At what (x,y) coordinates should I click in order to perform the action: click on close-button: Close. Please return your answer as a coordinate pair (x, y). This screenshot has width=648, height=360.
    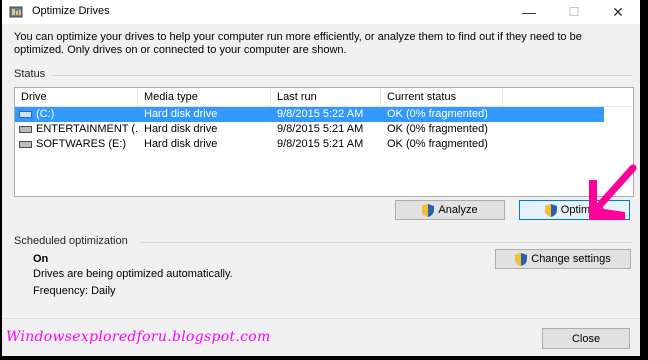
    Looking at the image, I should click on (586, 338).